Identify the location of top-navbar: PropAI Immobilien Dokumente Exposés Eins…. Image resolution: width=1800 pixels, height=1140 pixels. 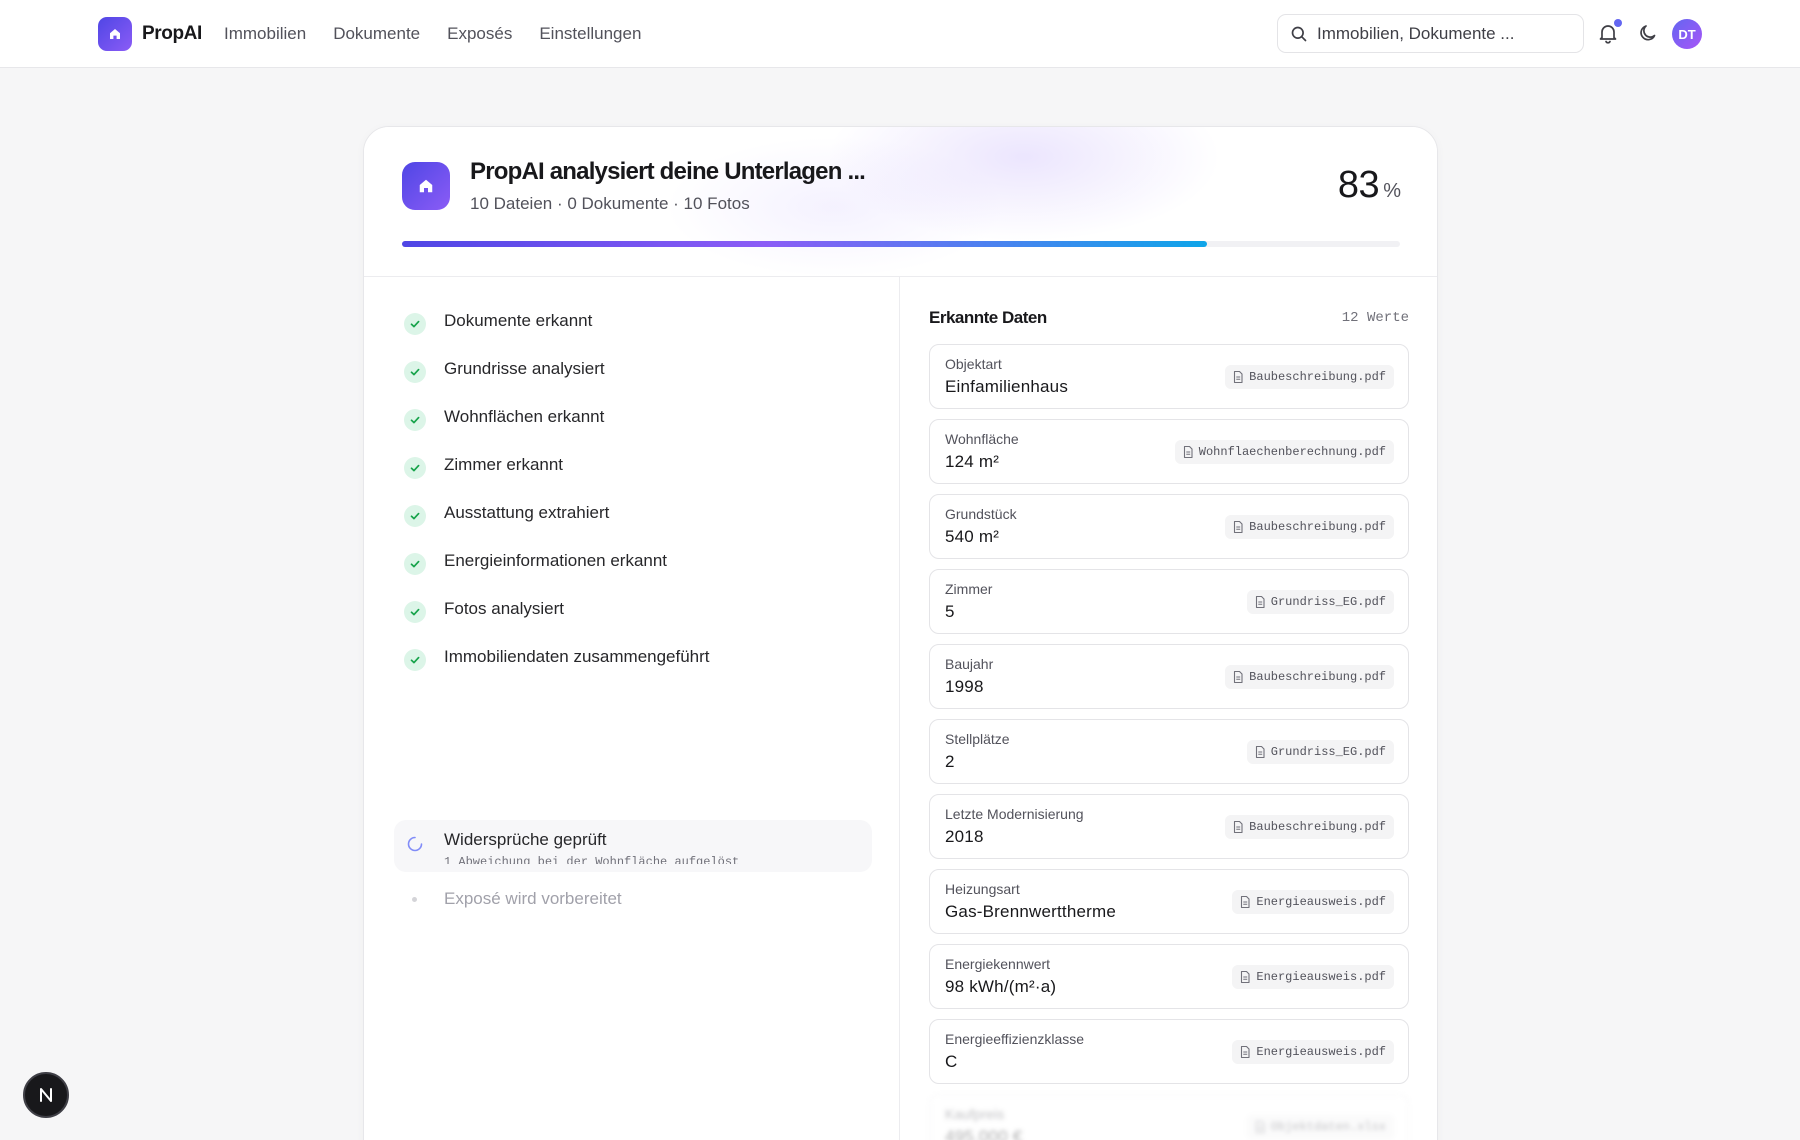
(900, 34).